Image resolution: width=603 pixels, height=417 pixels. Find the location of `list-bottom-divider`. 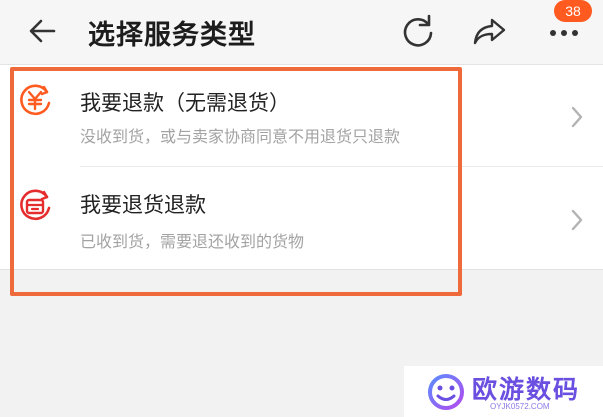

list-bottom-divider is located at coordinates (301, 269).